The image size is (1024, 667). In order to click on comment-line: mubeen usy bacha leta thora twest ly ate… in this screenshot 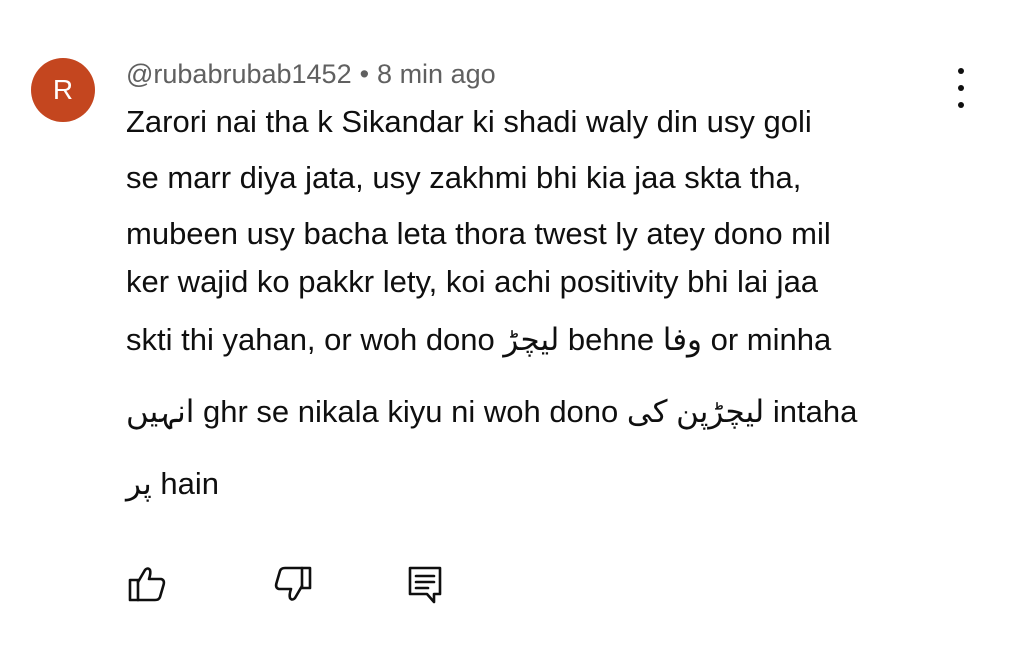, I will do `click(478, 233)`.